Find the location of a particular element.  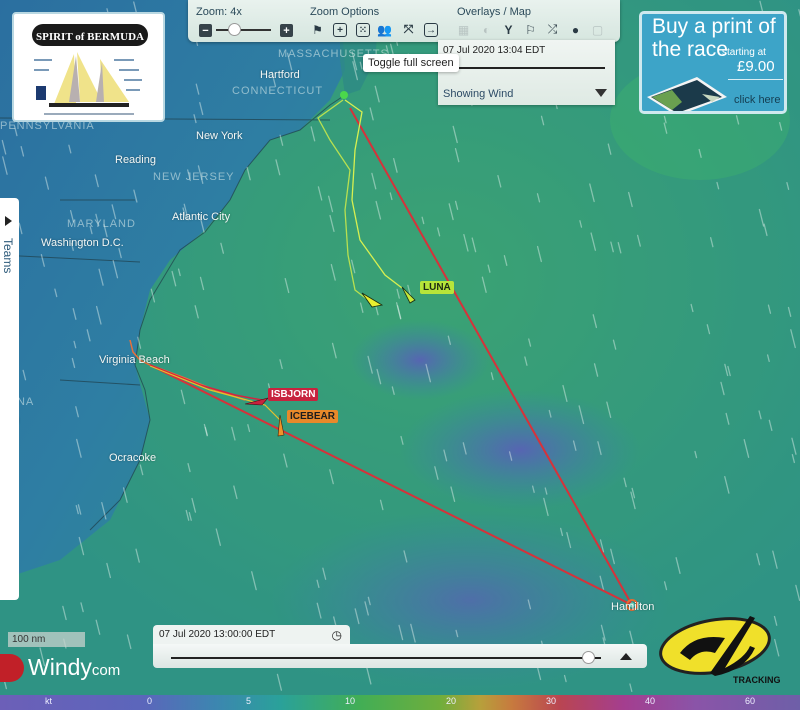

ad-starting: starting at is located at coordinates (744, 52).